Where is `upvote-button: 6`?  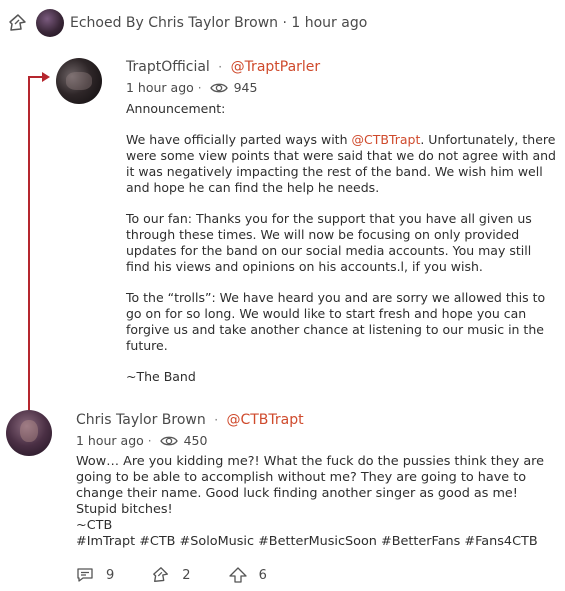
upvote-button: 6 is located at coordinates (247, 575).